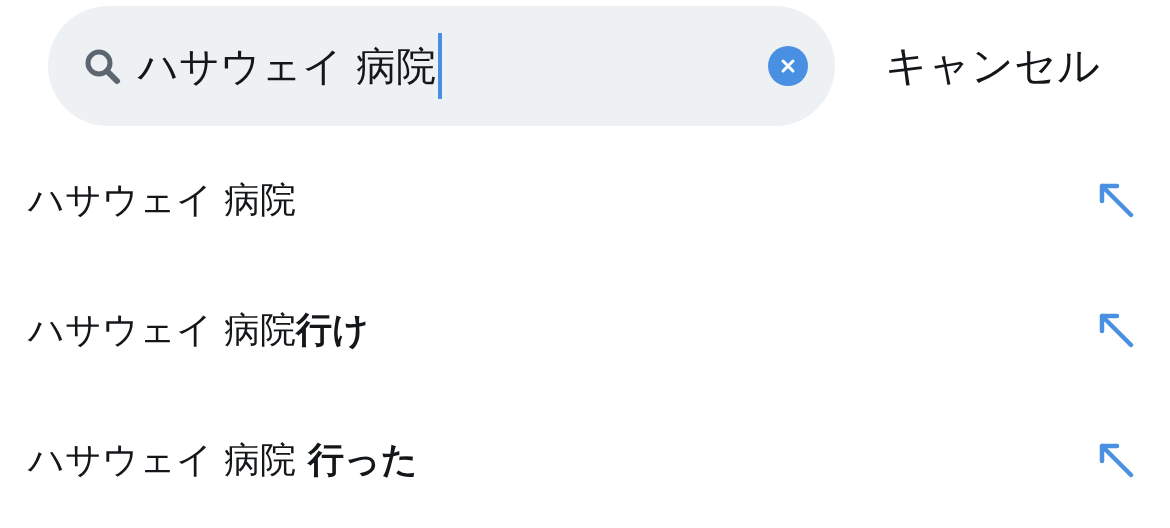  What do you see at coordinates (439, 66) in the screenshot?
I see `text-cursor` at bounding box center [439, 66].